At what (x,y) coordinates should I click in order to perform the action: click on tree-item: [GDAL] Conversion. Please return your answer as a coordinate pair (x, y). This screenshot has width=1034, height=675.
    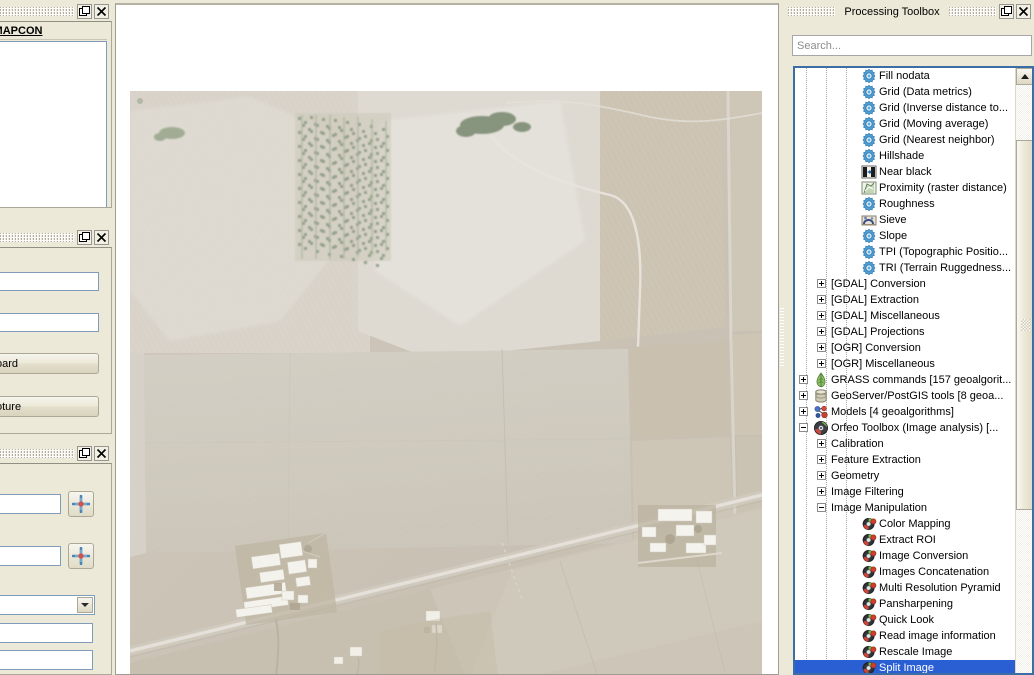
    Looking at the image, I should click on (905, 284).